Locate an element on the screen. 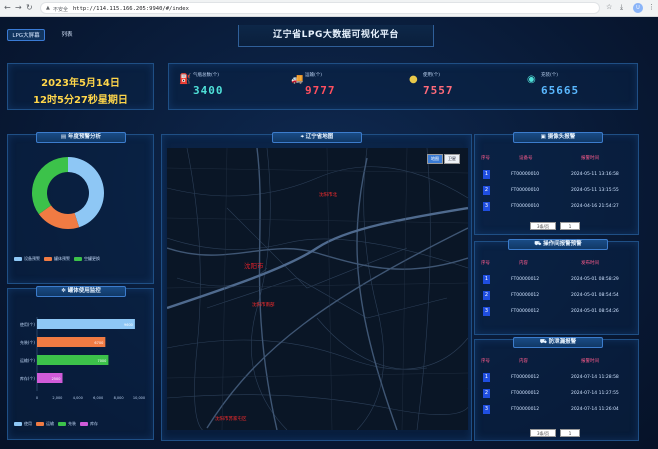  table-row: 2 FT00000012 2024-07-14 11:27:55 is located at coordinates (556, 394).